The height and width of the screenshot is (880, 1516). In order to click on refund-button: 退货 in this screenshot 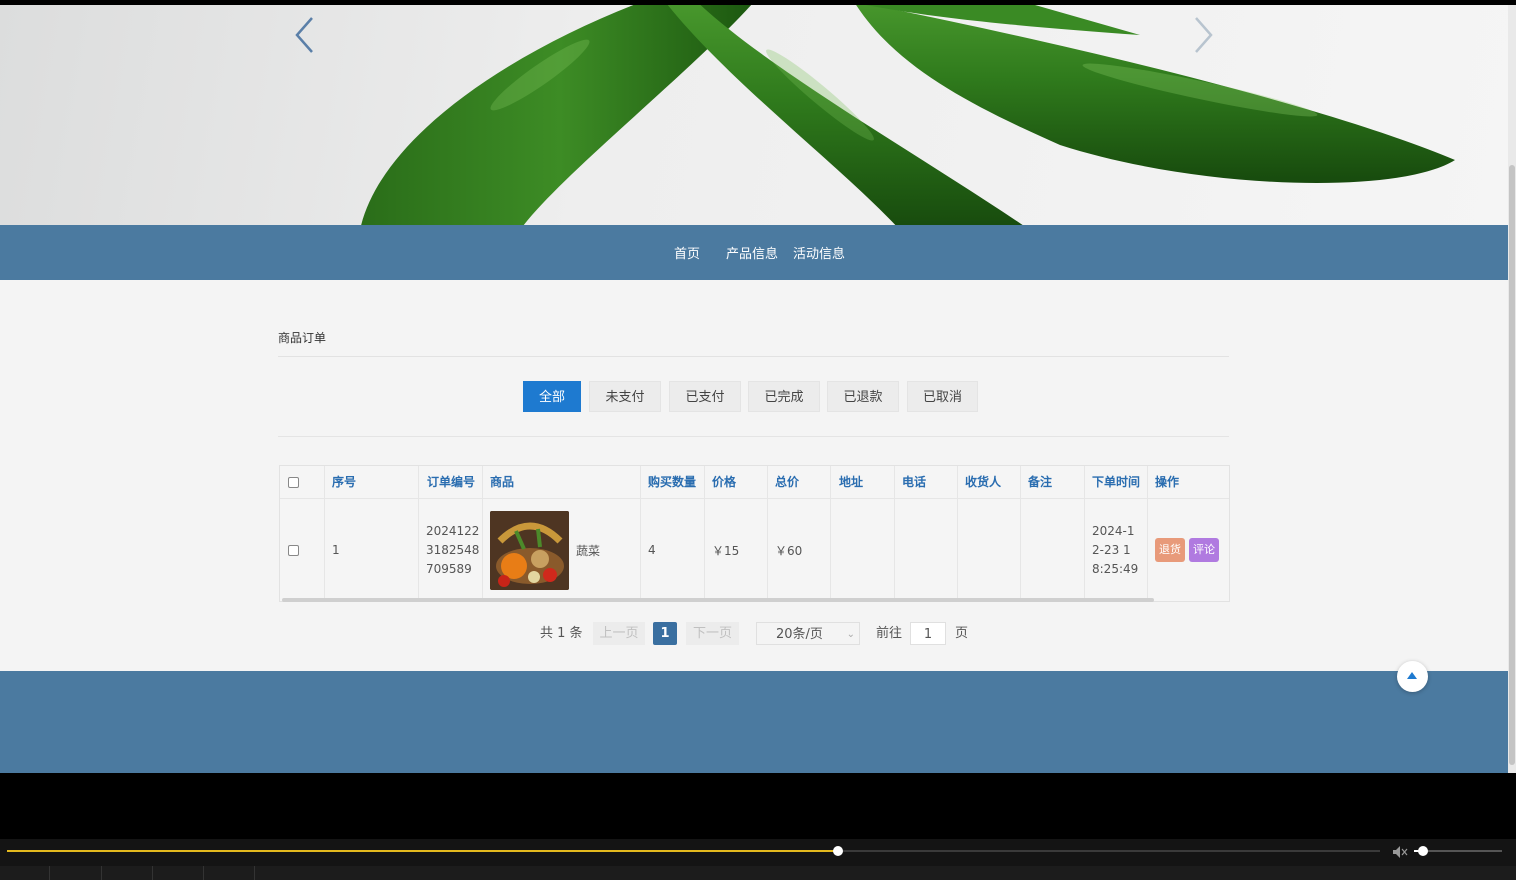, I will do `click(1170, 550)`.